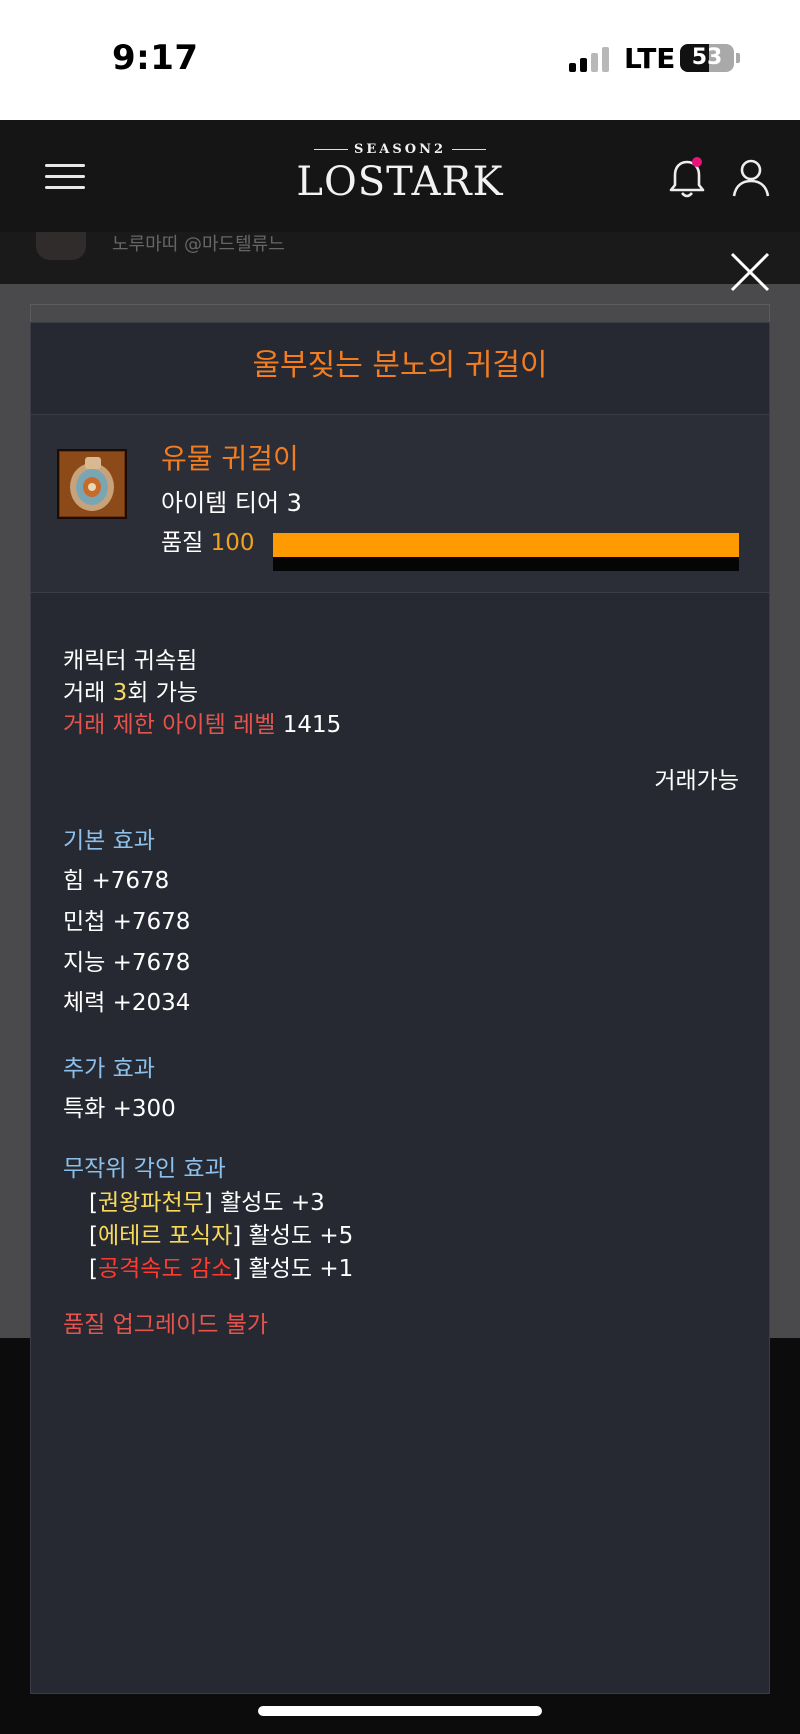  I want to click on quality-upgrade-status: 품질 업그레이드 불가, so click(166, 1325).